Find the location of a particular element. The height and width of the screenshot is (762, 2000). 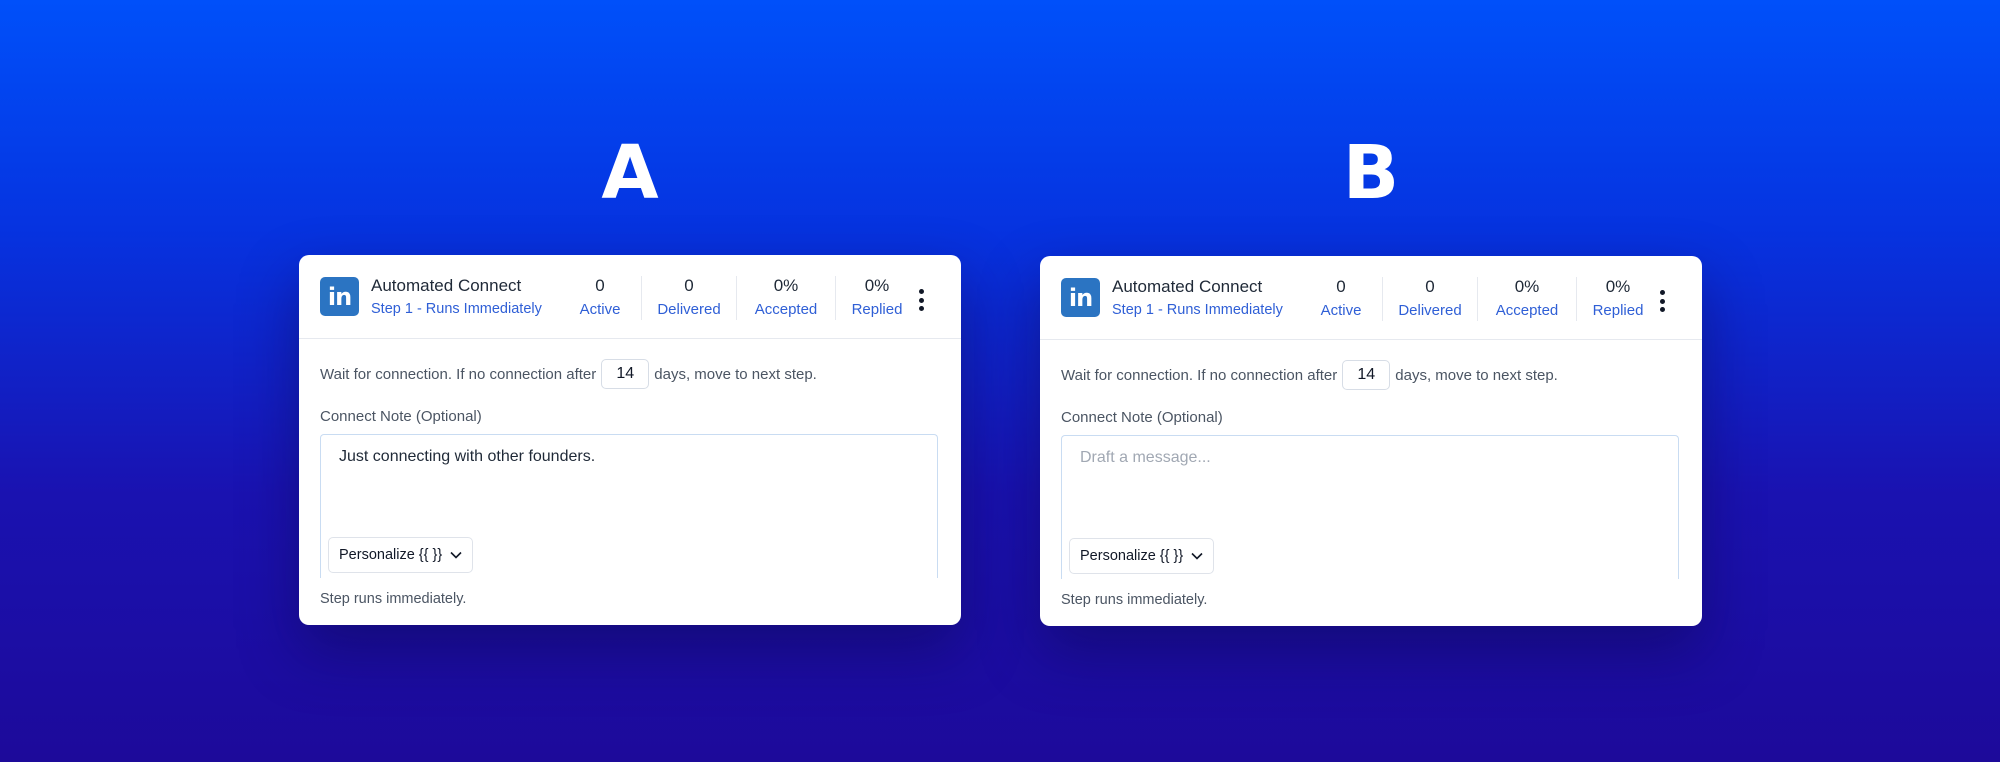

variant-label-a: A is located at coordinates (630, 173).